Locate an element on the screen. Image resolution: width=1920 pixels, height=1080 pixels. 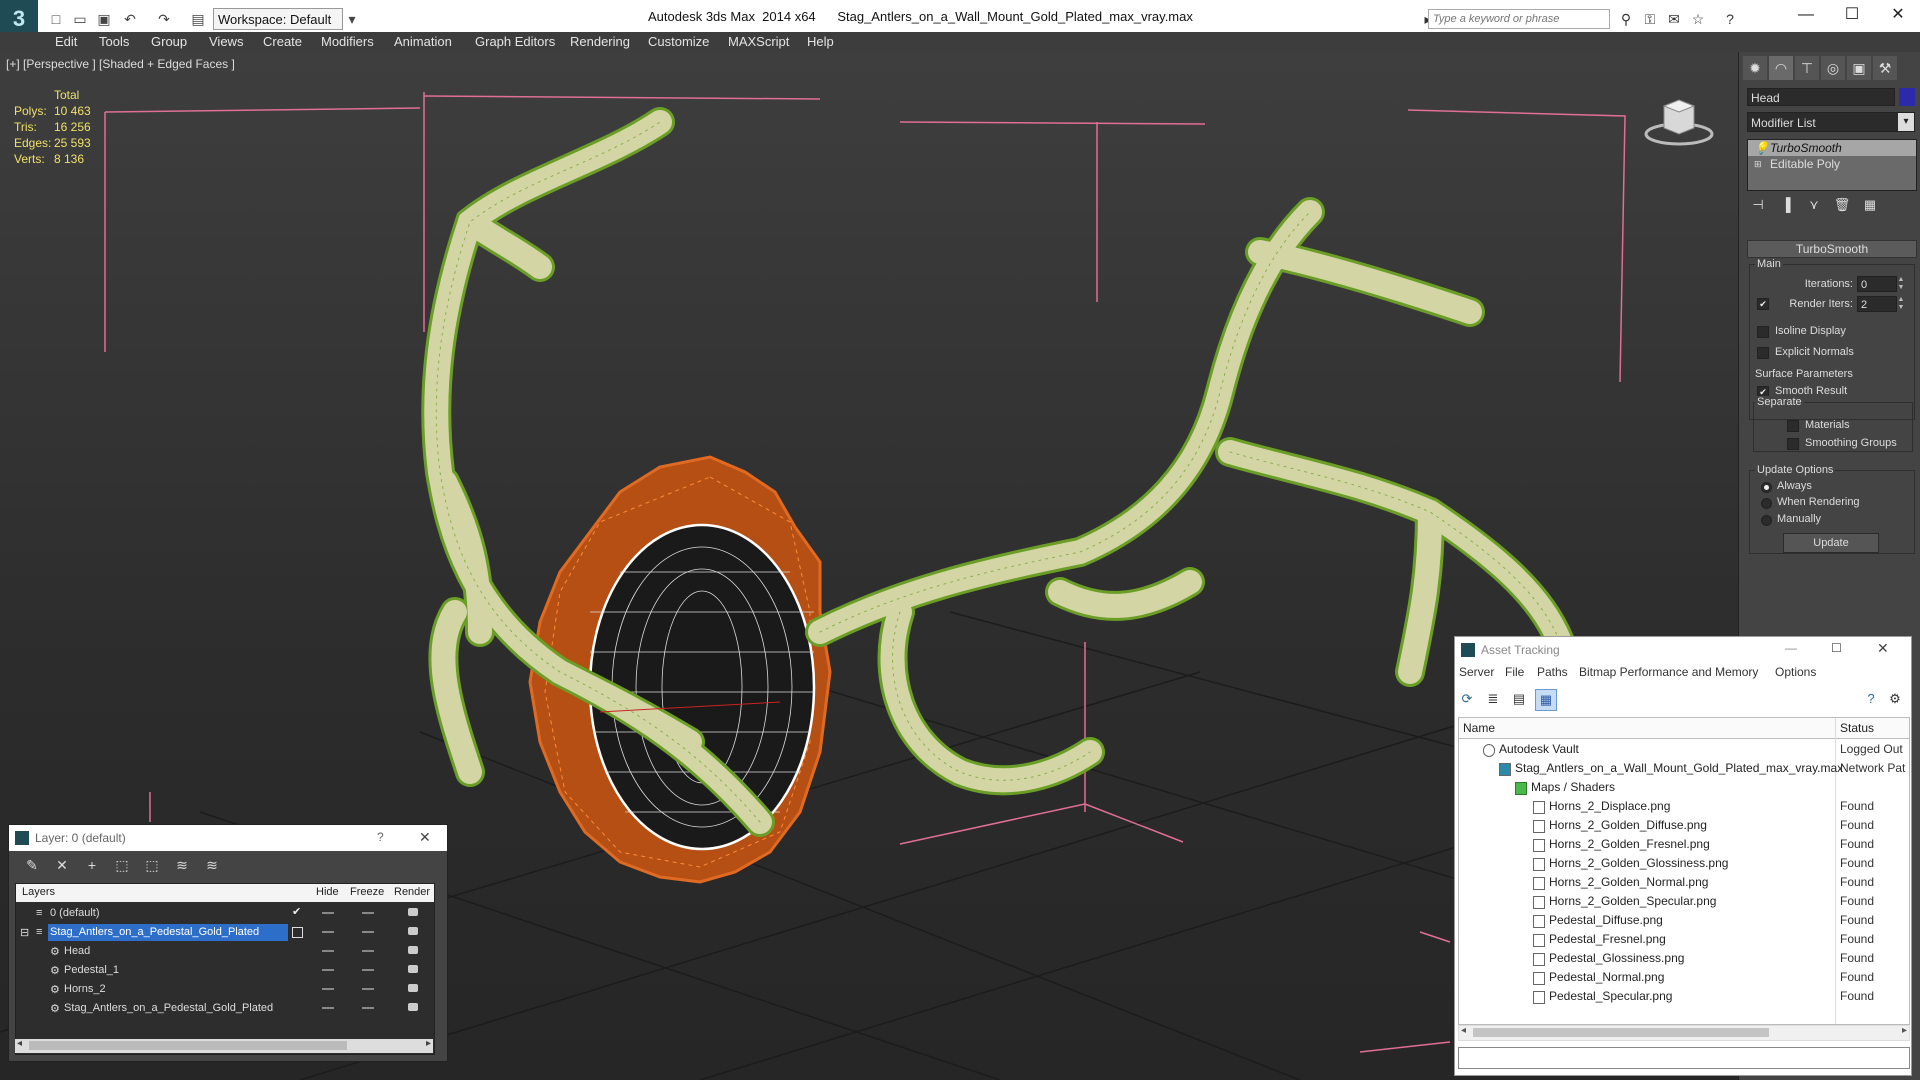
table-row: Pedestal_Normal.png Found is located at coordinates (1684, 977).